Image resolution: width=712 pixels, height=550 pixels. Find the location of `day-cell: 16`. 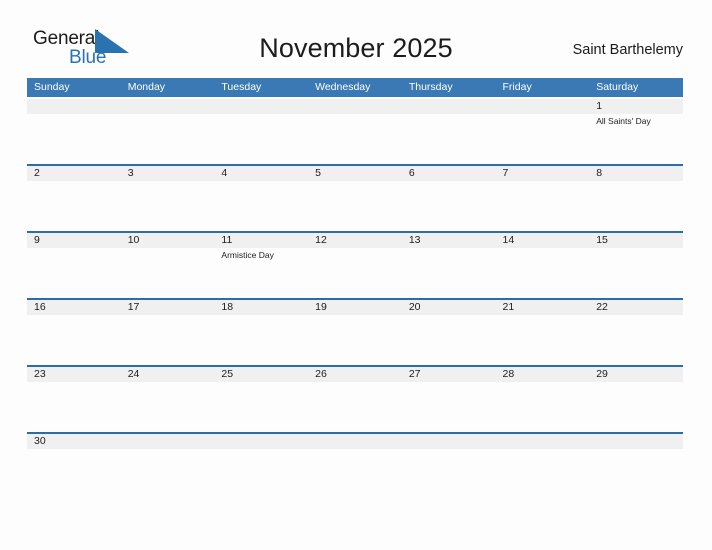

day-cell: 16 is located at coordinates (74, 331).